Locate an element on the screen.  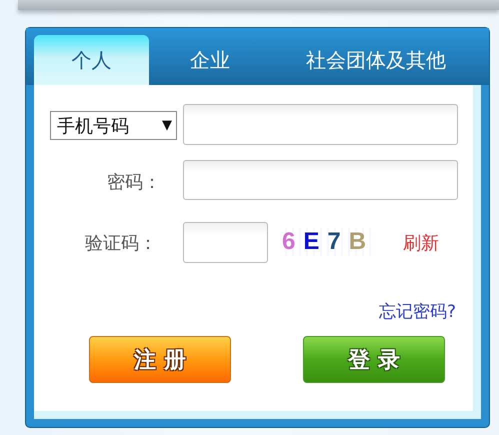
tab: 个人 is located at coordinates (91, 60).